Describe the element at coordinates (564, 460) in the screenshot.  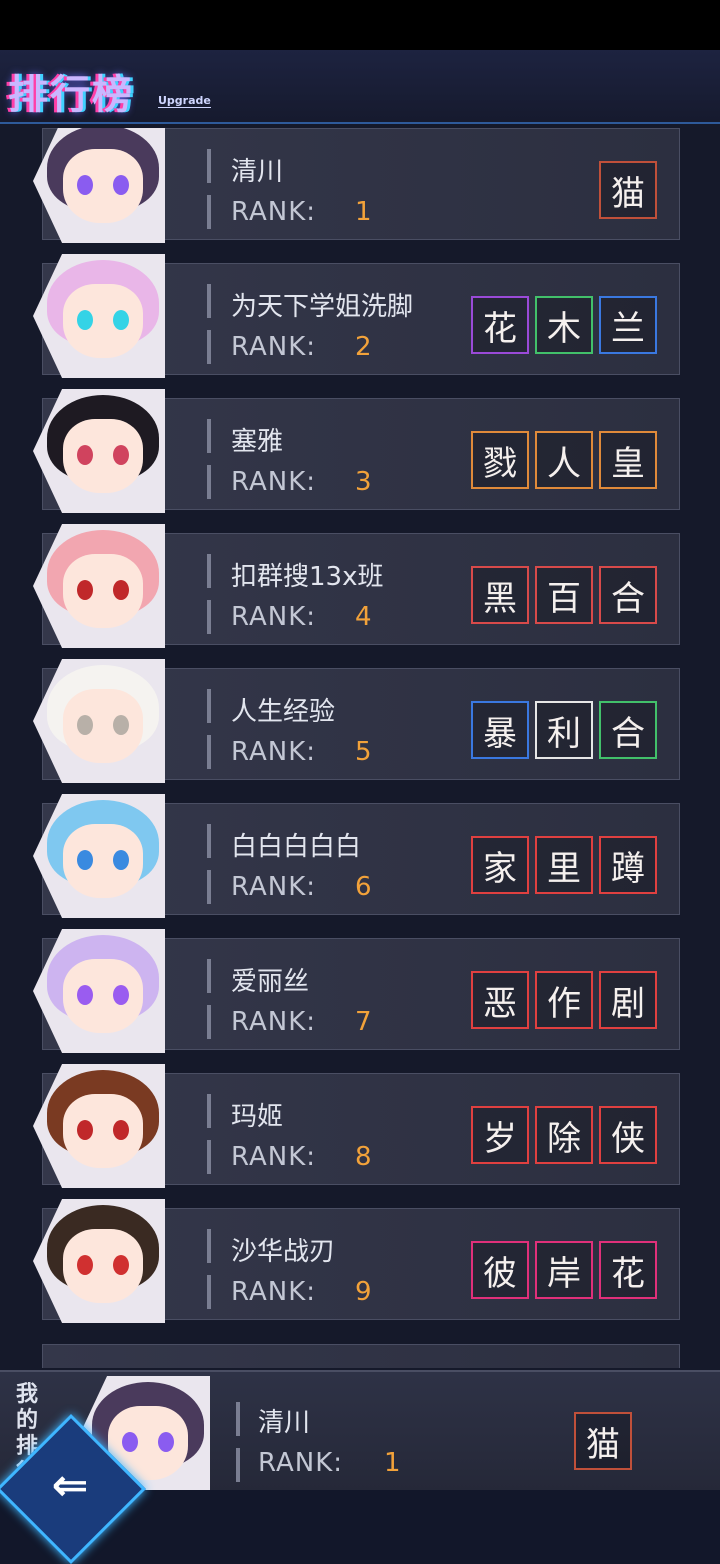
I see `title-char: 人` at that location.